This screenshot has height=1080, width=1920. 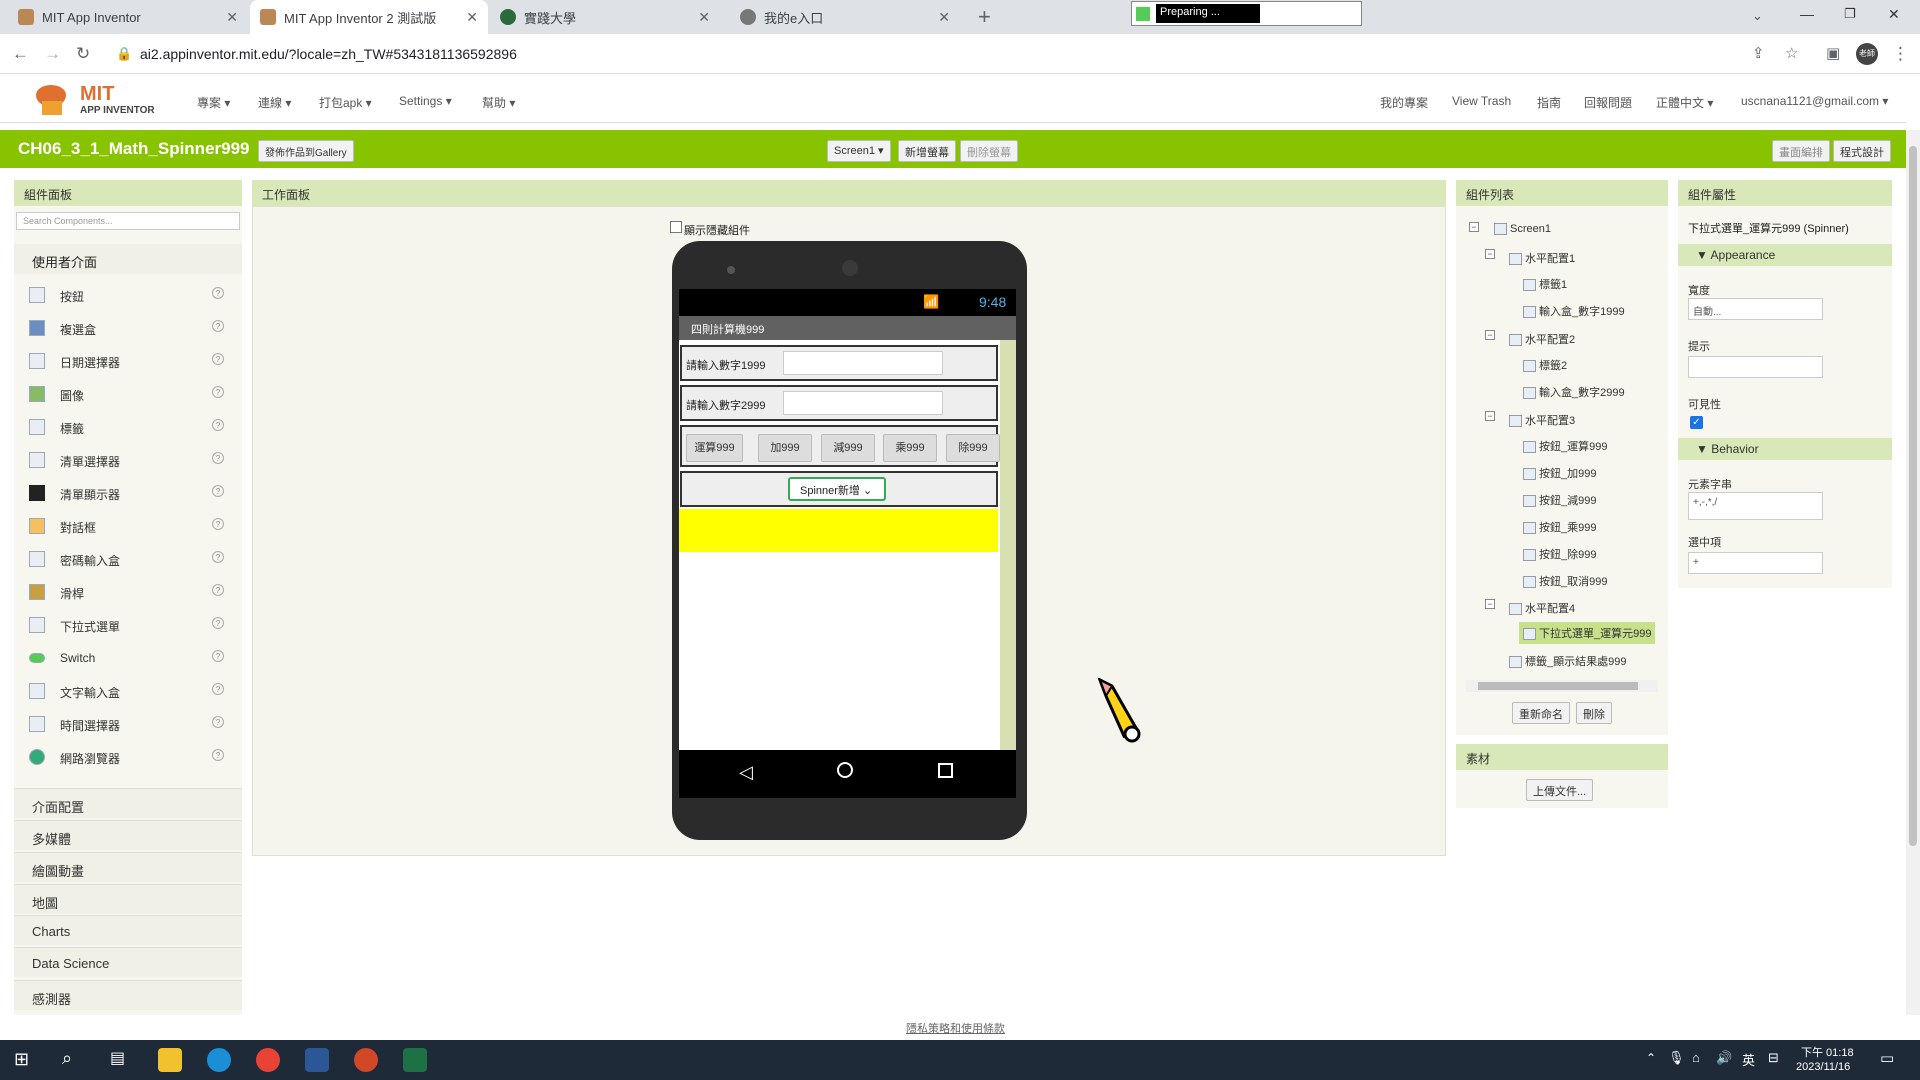 I want to click on tree-node-harrangement1: 水平配置1, so click(x=1542, y=258).